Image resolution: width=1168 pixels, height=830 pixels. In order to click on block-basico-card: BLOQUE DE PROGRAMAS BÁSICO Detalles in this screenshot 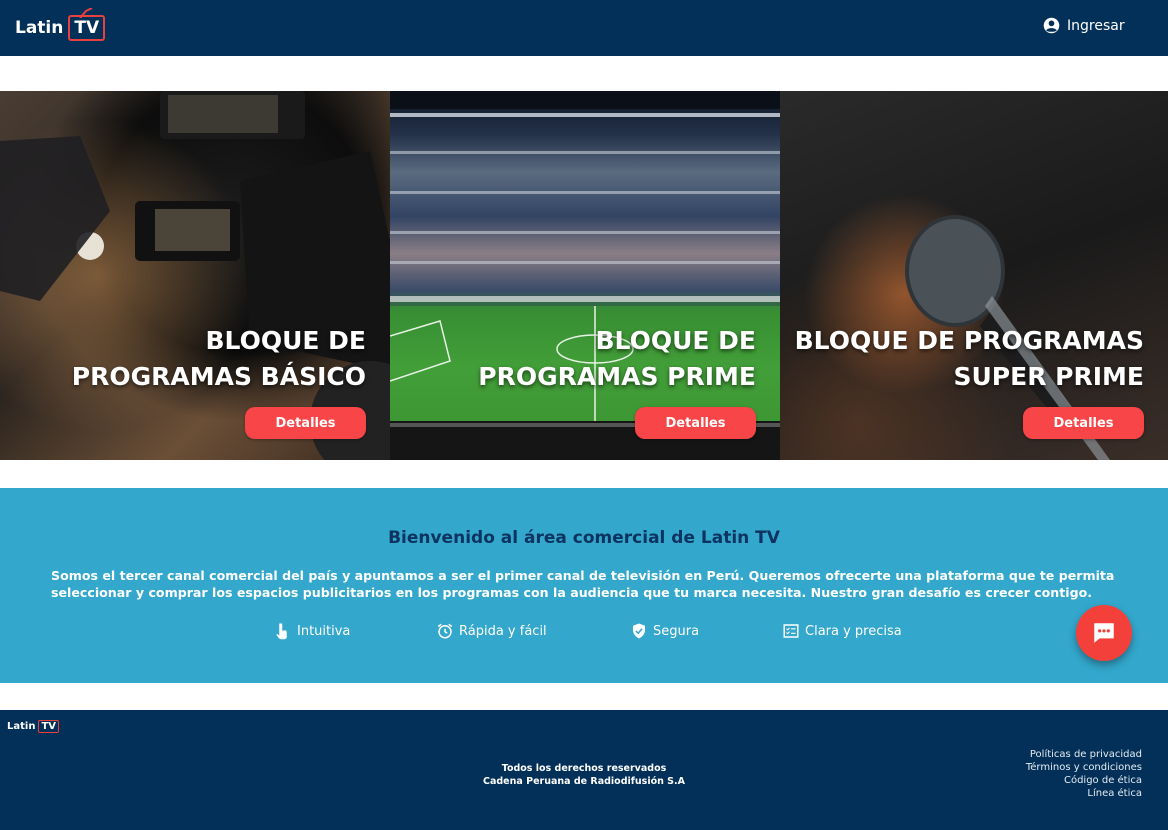, I will do `click(195, 275)`.